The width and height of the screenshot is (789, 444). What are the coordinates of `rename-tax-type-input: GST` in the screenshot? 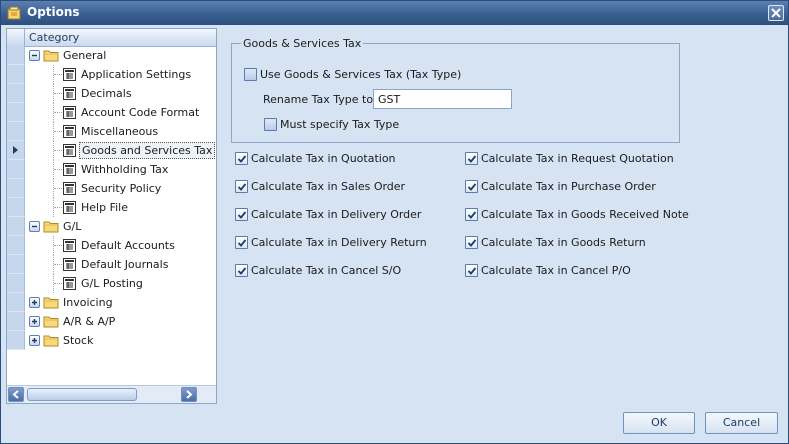 It's located at (442, 99).